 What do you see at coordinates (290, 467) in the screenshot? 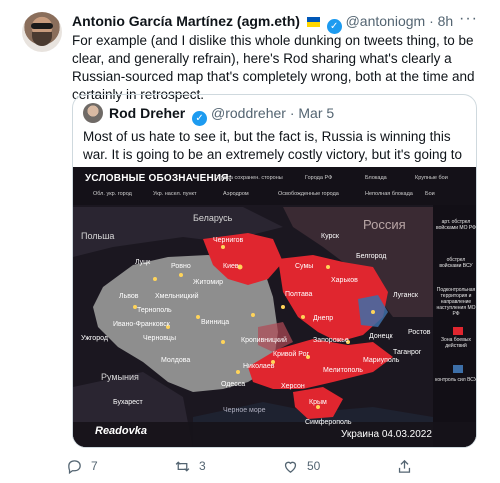
I see `heart-icon` at bounding box center [290, 467].